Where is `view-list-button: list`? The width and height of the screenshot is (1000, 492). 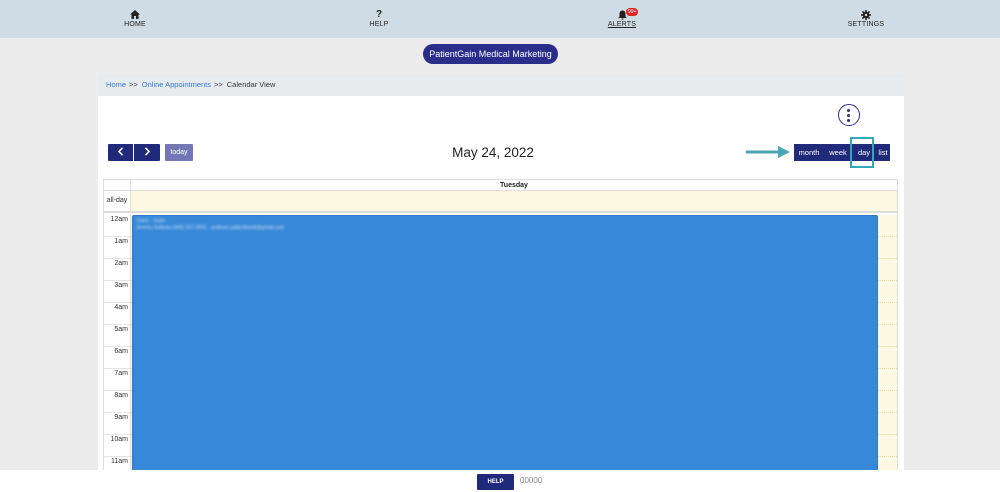 view-list-button: list is located at coordinates (883, 152).